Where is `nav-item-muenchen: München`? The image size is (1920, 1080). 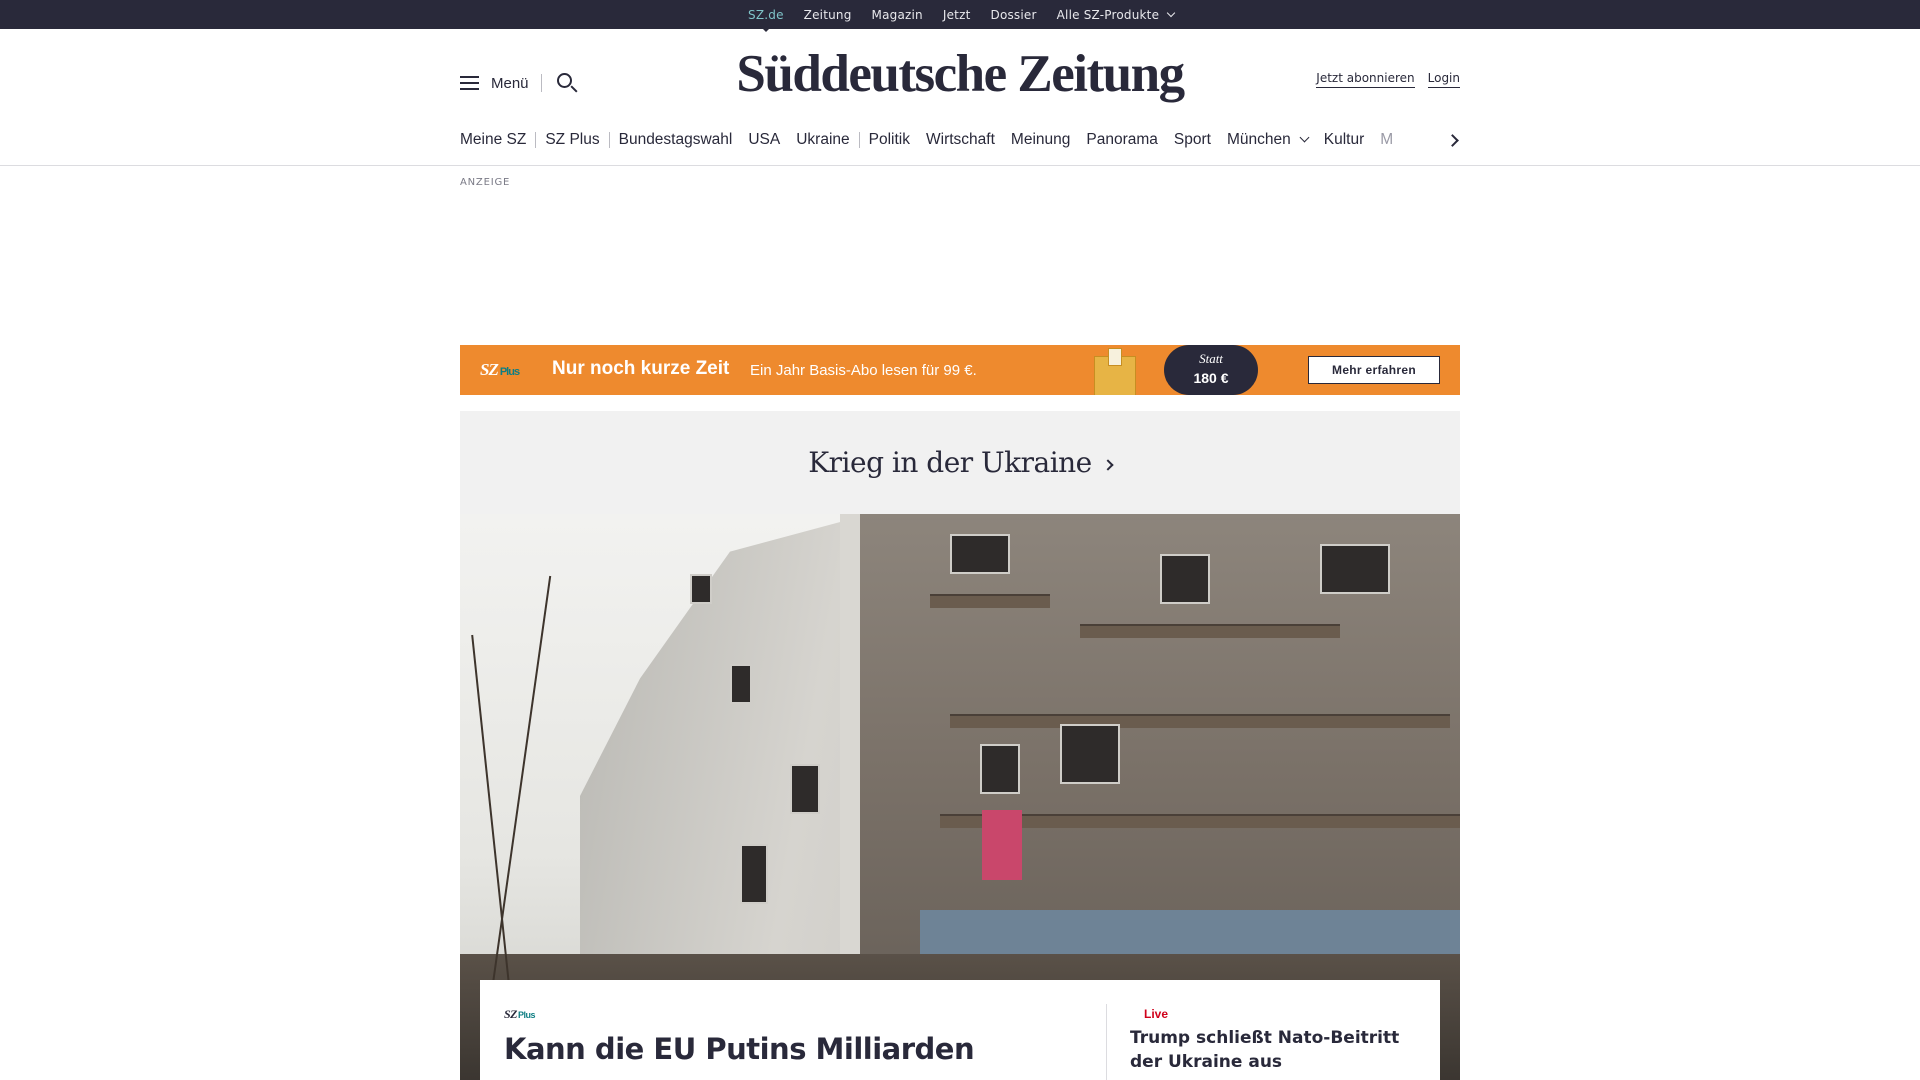 nav-item-muenchen: München is located at coordinates (1268, 140).